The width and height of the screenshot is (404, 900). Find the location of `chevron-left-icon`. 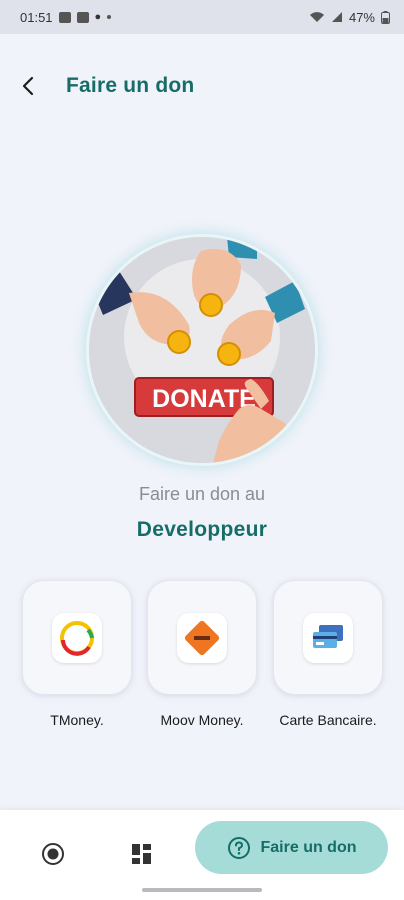

chevron-left-icon is located at coordinates (28, 86).